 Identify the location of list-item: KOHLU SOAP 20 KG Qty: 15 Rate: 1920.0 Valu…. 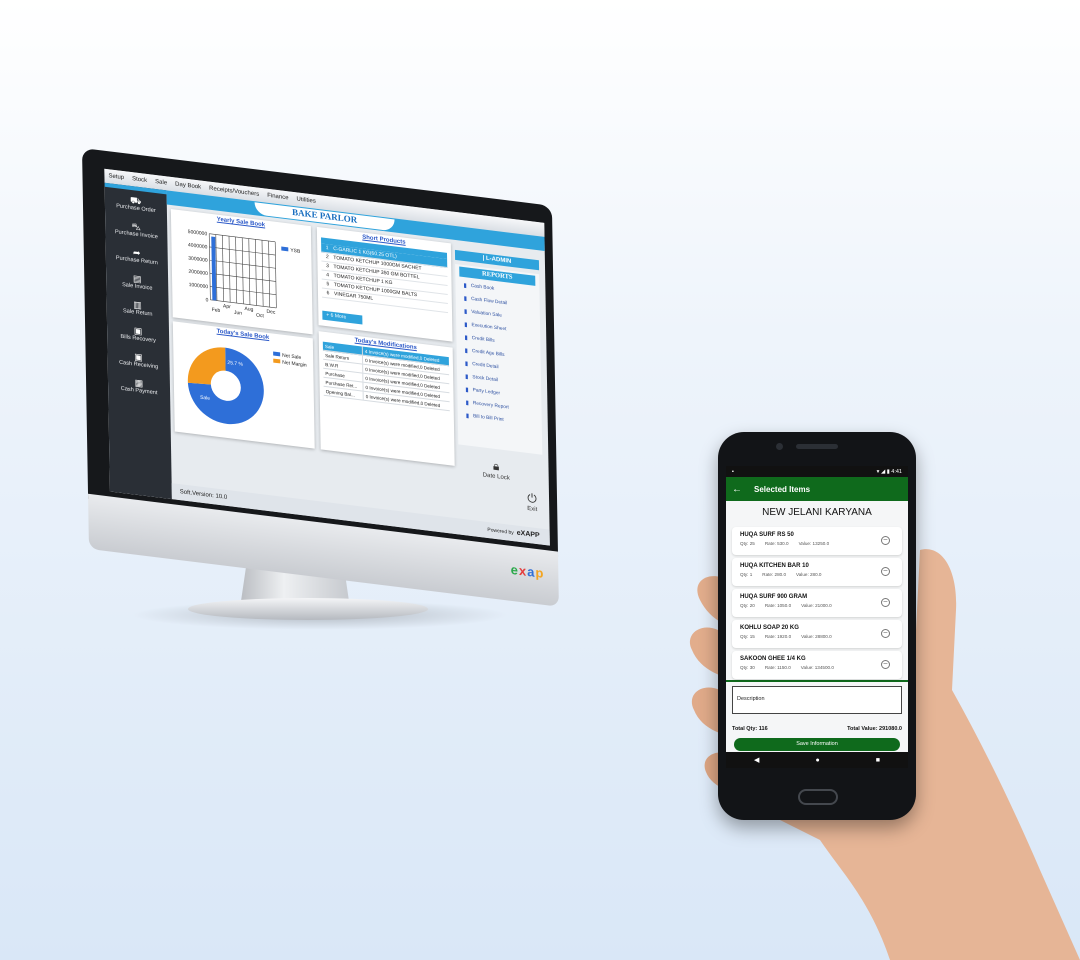
(817, 634).